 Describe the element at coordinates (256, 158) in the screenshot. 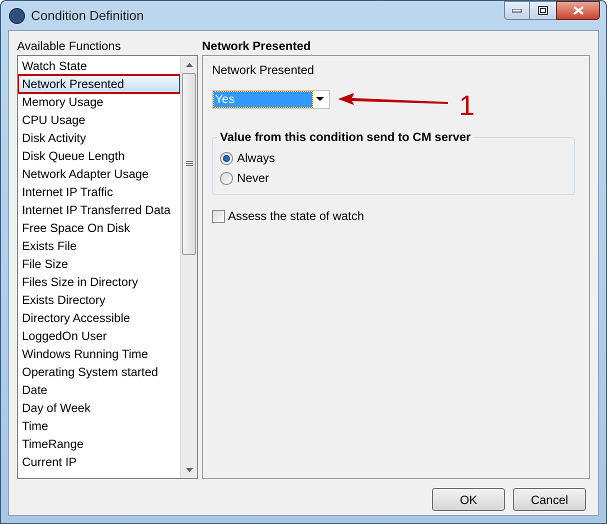

I see `radio-label: Always` at that location.